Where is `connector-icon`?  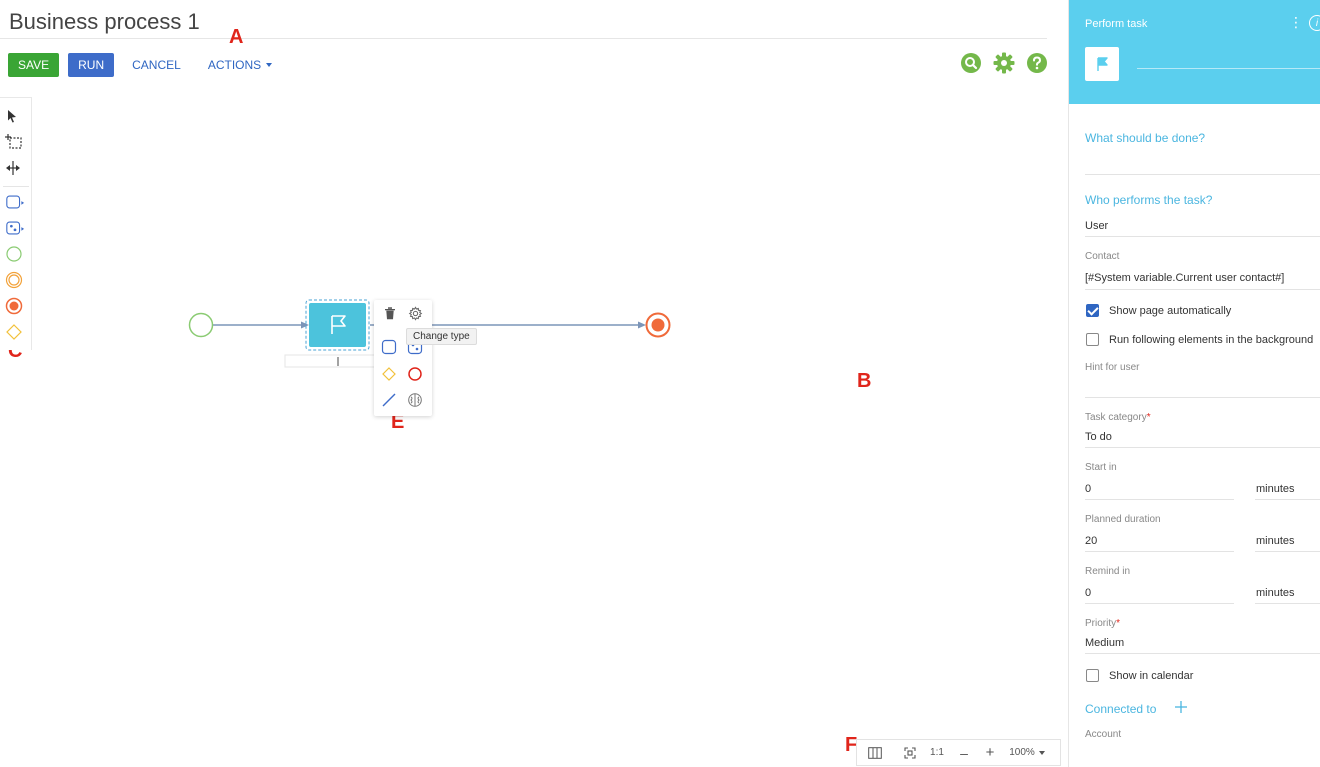
connector-icon is located at coordinates (389, 400).